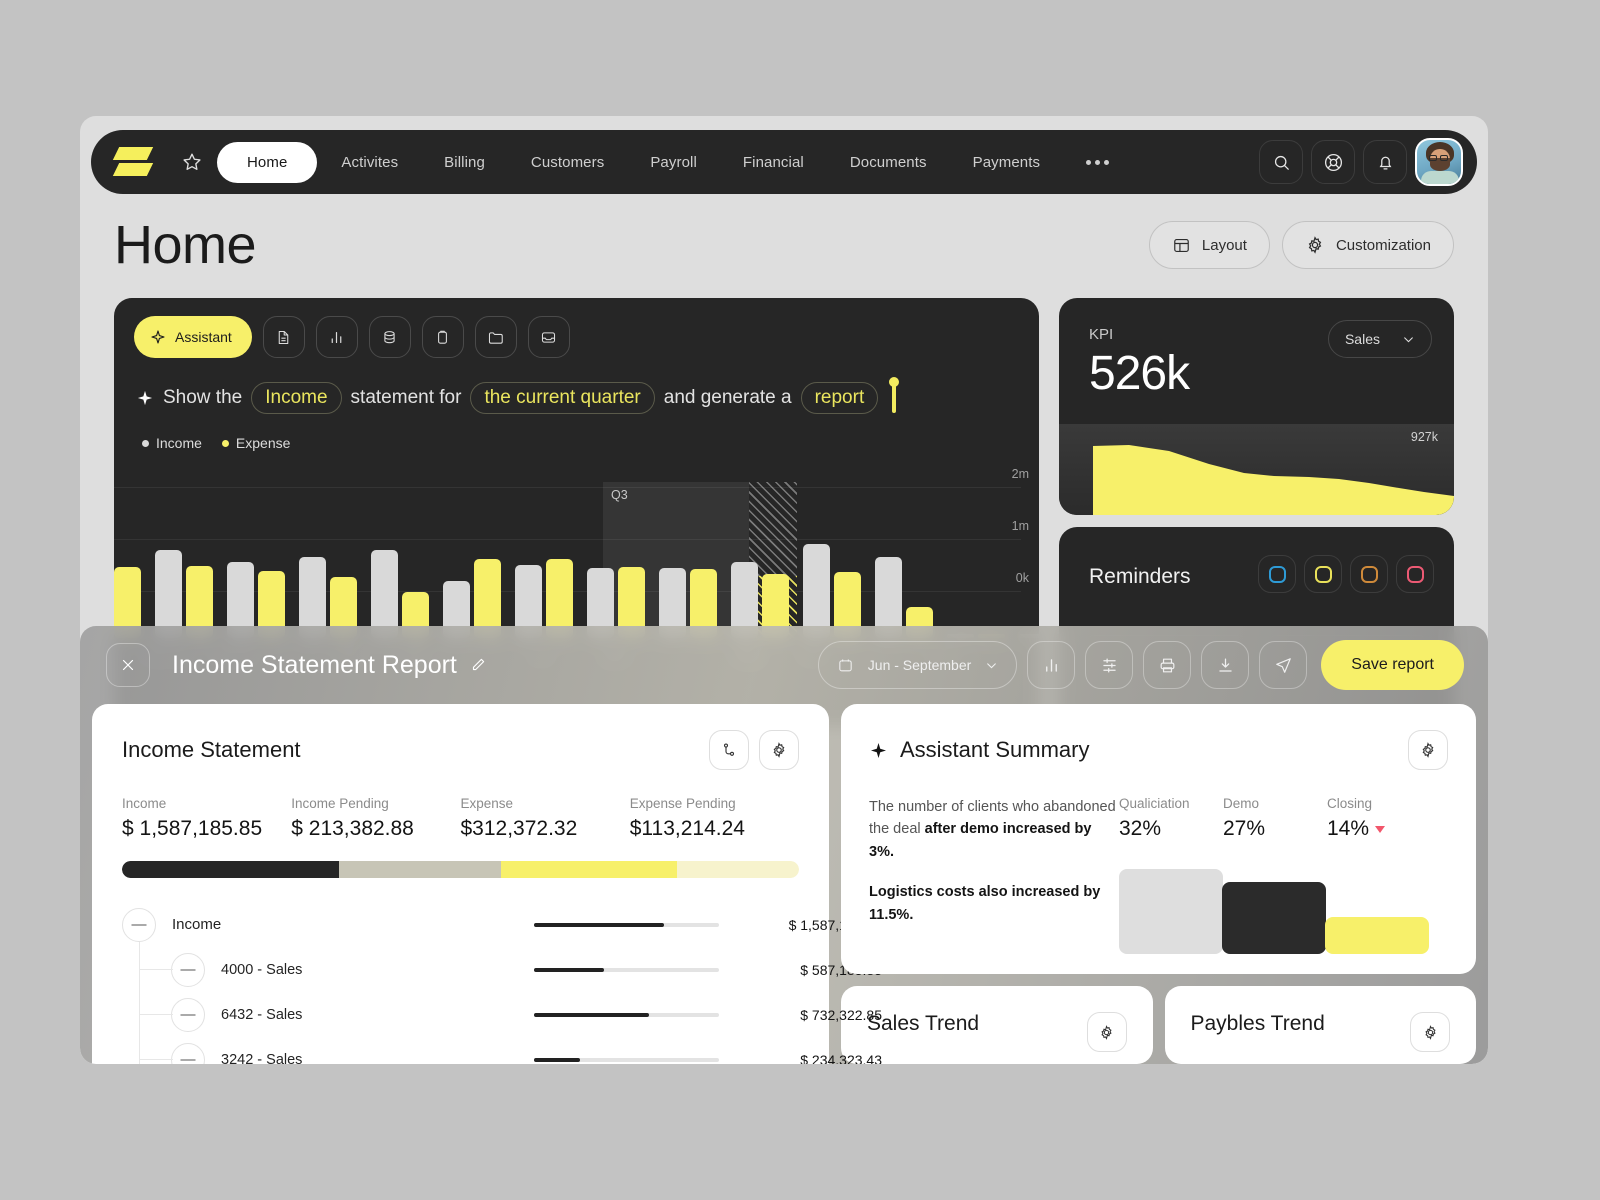  Describe the element at coordinates (1007, 162) in the screenshot. I see `nav-tab-payments: Payments` at that location.